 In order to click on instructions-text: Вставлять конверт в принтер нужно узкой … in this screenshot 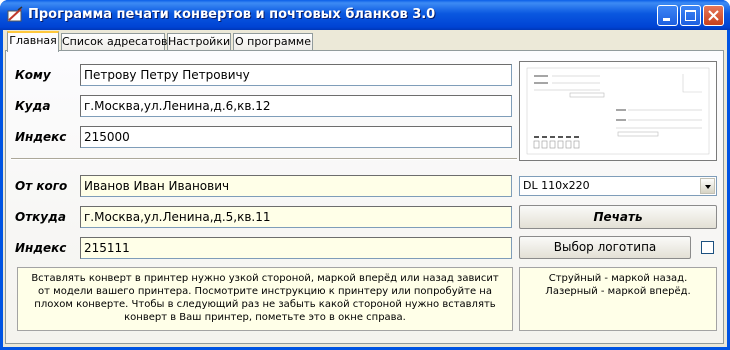, I will do `click(265, 298)`.